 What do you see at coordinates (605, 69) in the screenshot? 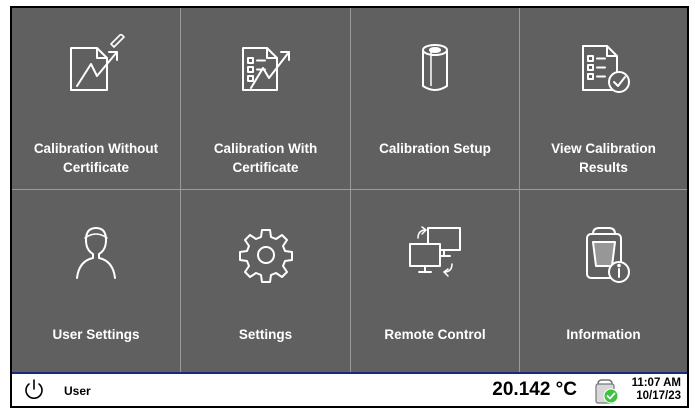
I see `view-calibration-results-icon` at bounding box center [605, 69].